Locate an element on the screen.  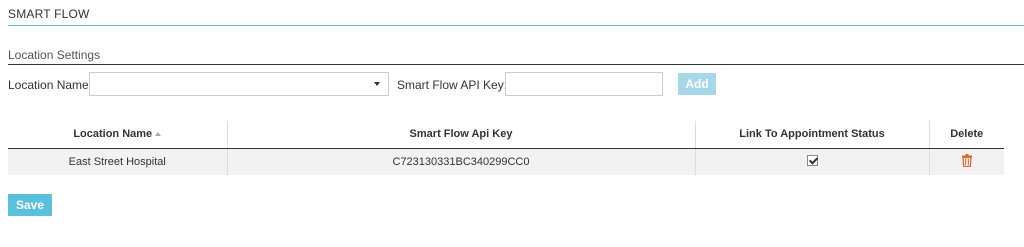
api-key-cell: C723130331BC340299CC0 is located at coordinates (461, 161).